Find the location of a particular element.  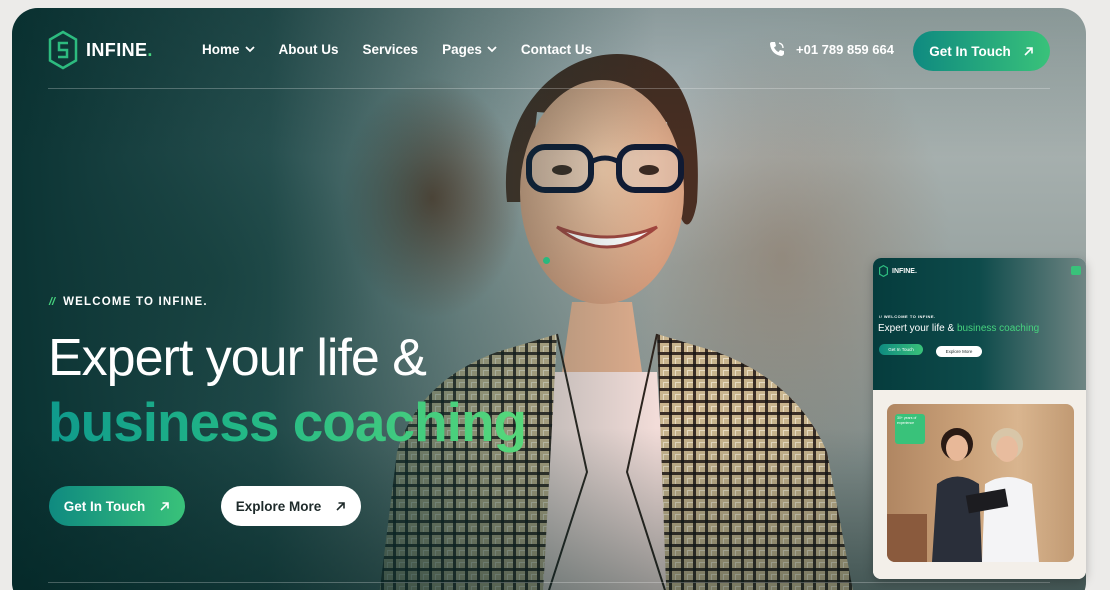

brand-name: INFINE is located at coordinates (117, 49).